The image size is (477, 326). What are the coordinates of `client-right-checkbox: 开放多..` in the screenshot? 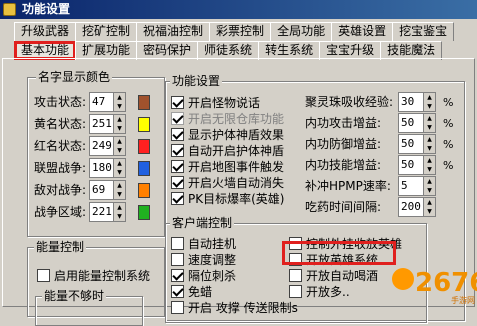 It's located at (319, 291).